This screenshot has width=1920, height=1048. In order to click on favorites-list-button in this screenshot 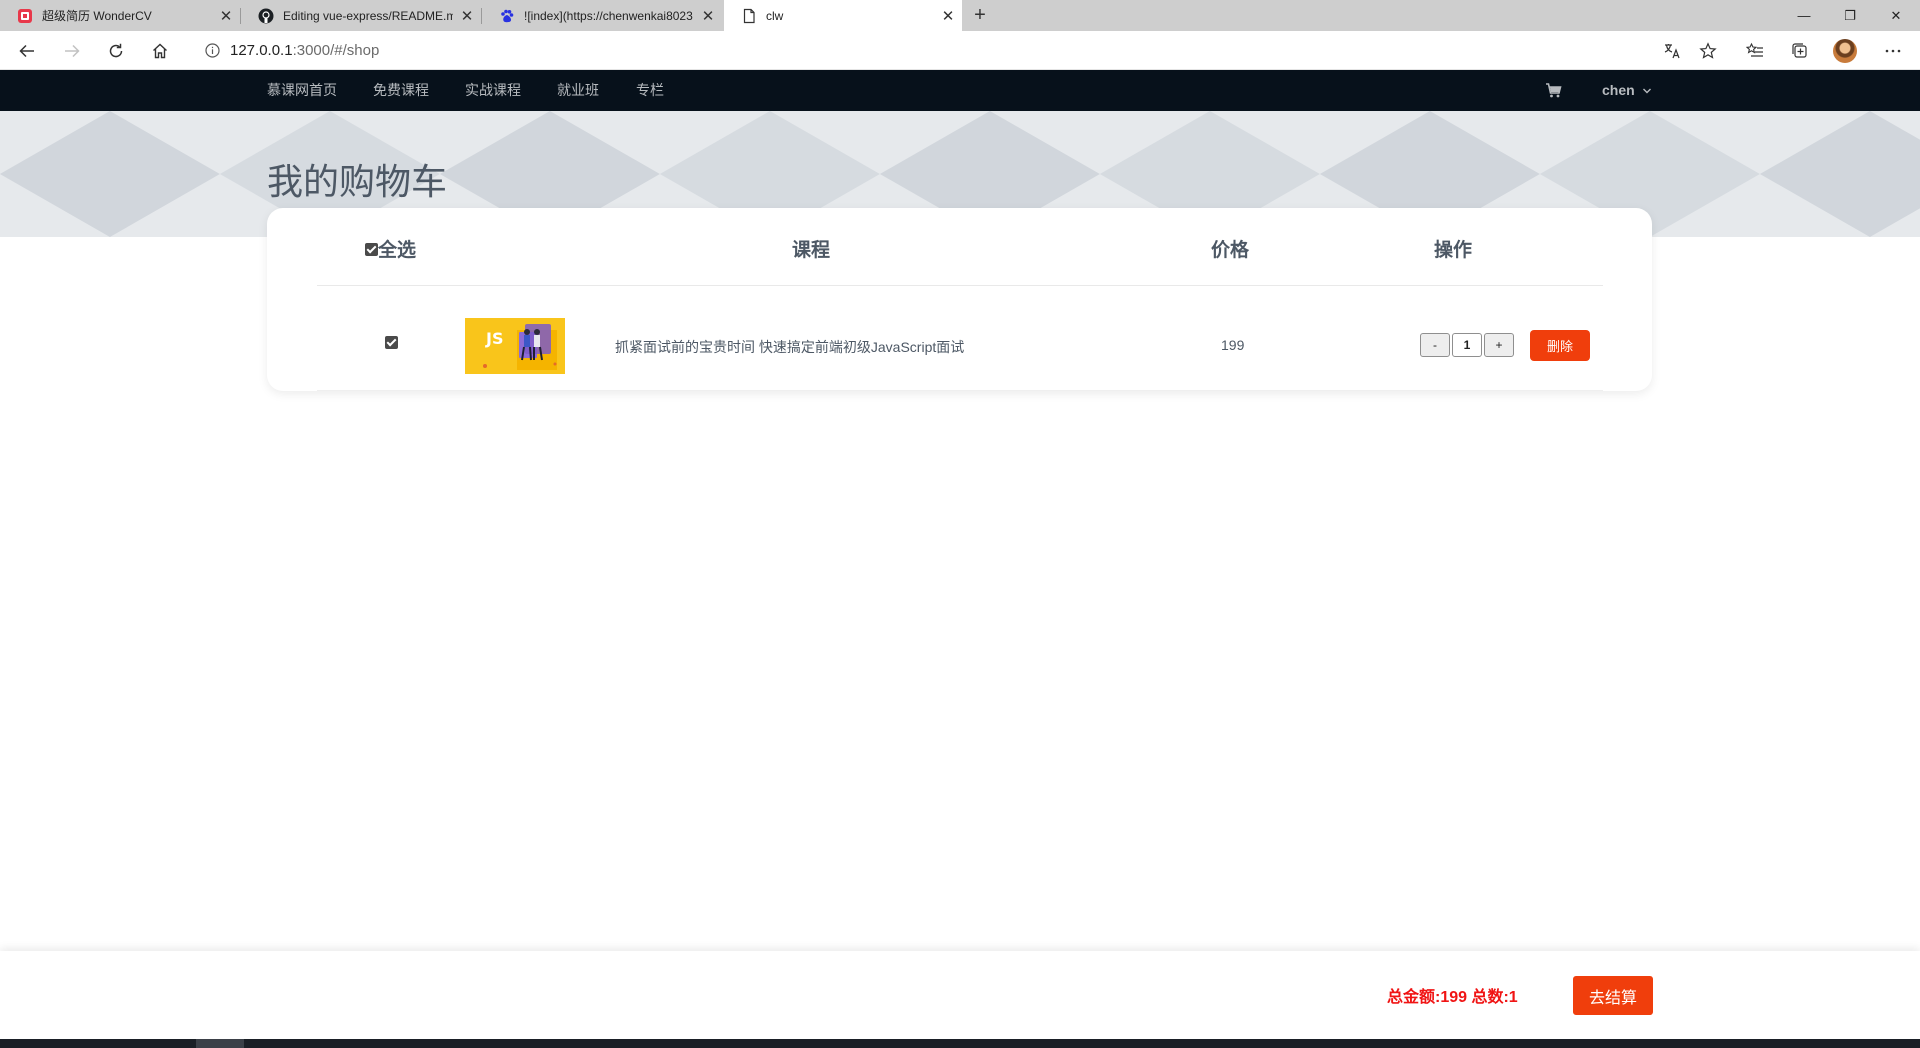, I will do `click(1755, 50)`.